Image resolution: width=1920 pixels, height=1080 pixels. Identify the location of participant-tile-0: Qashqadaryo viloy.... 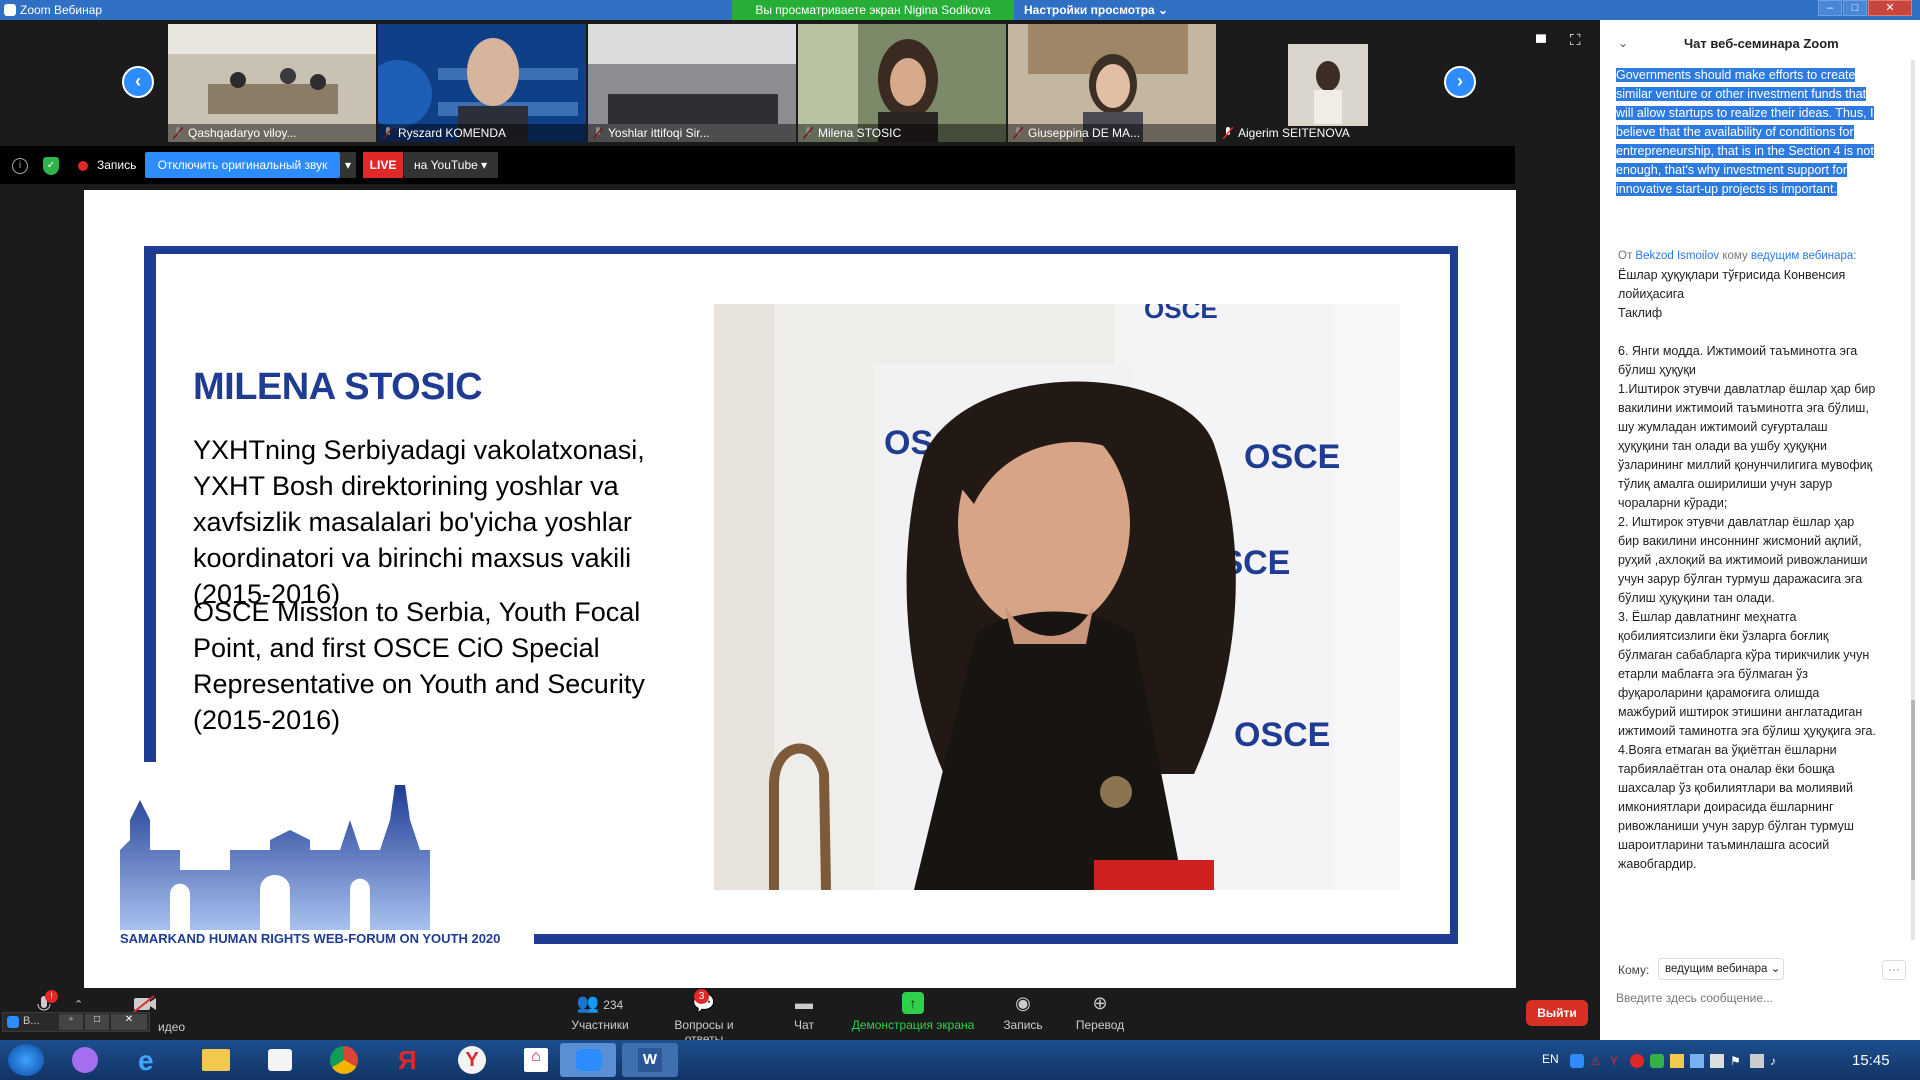
(272, 83).